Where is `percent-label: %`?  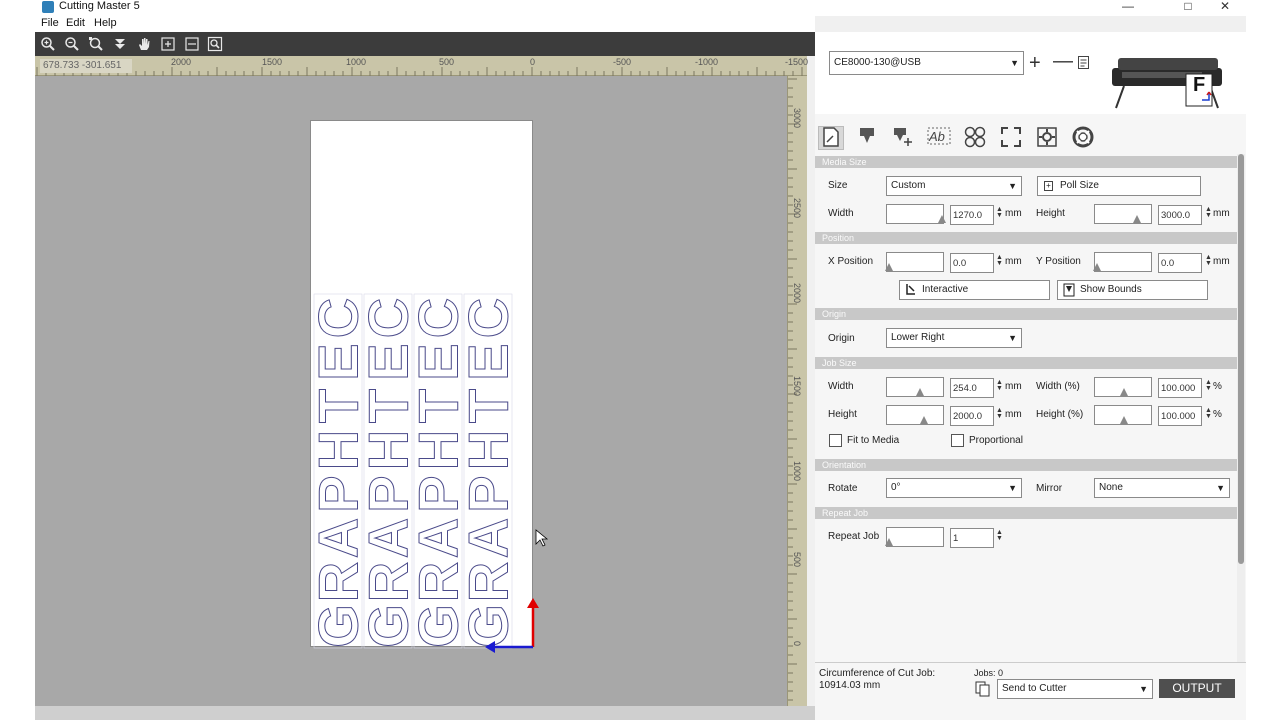
percent-label: % is located at coordinates (1217, 414).